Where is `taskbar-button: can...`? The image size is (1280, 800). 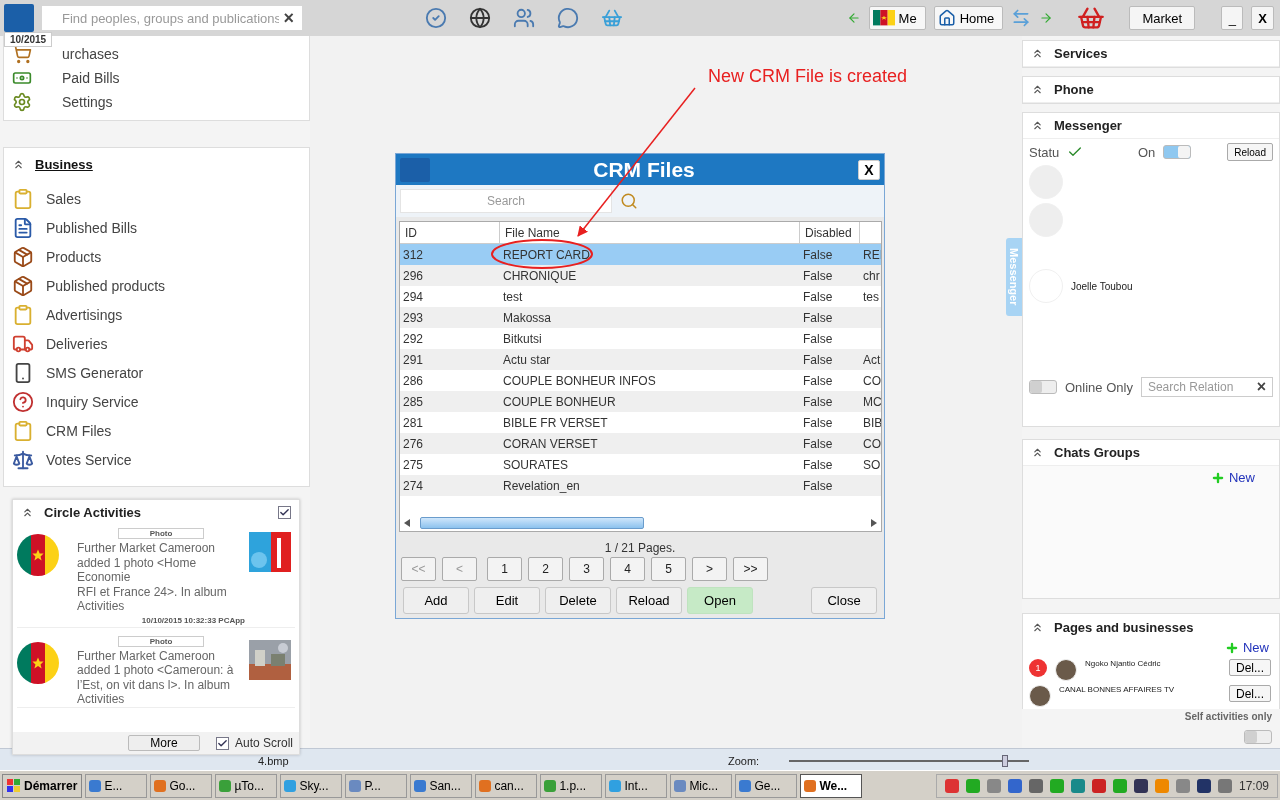
taskbar-button: can... is located at coordinates (506, 785).